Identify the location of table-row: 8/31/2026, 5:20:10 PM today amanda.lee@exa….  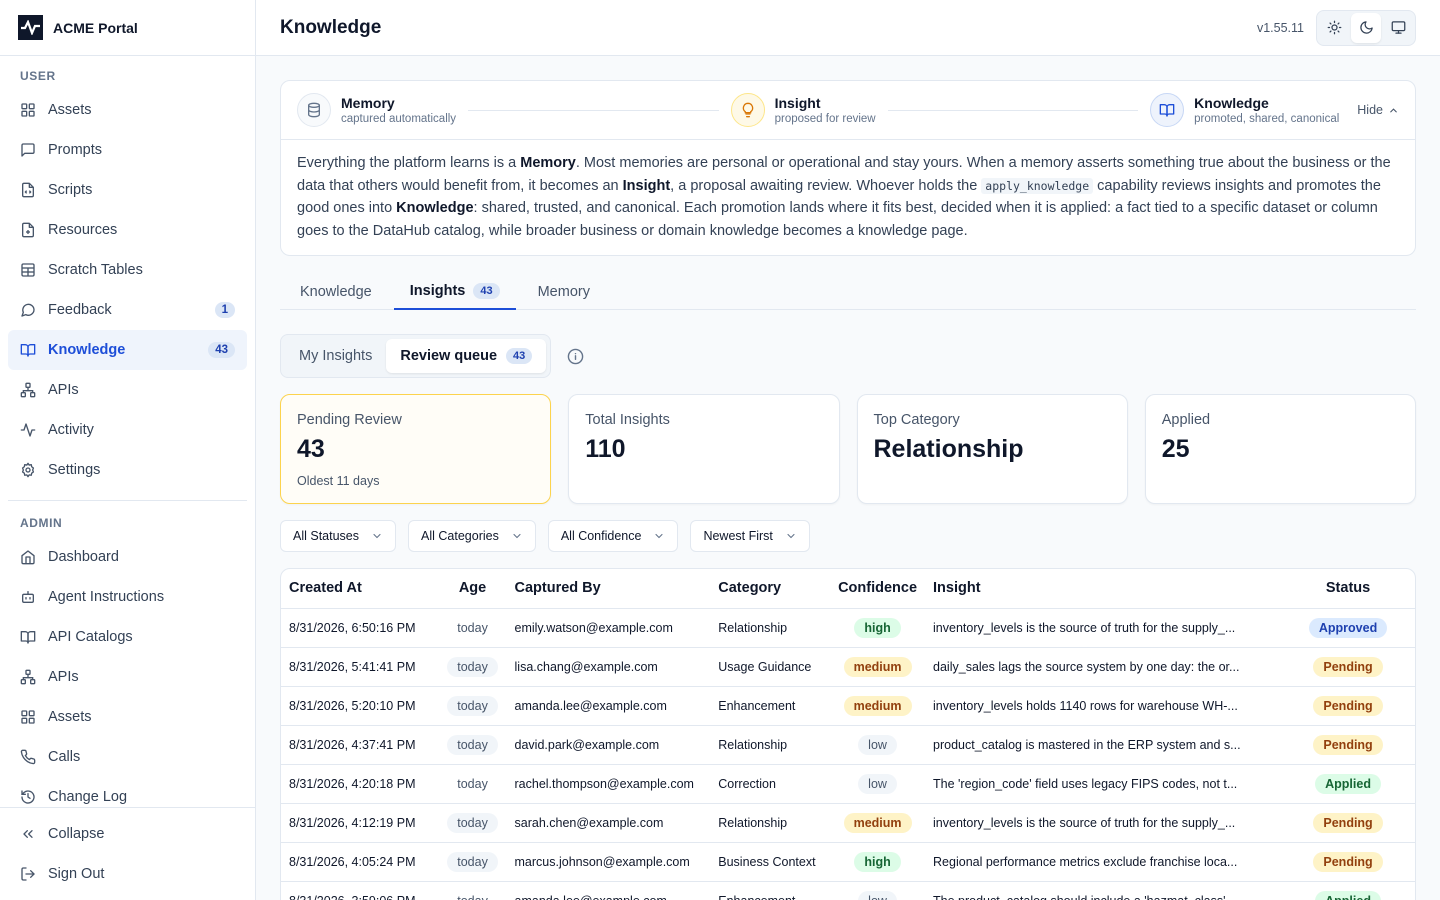
(848, 706).